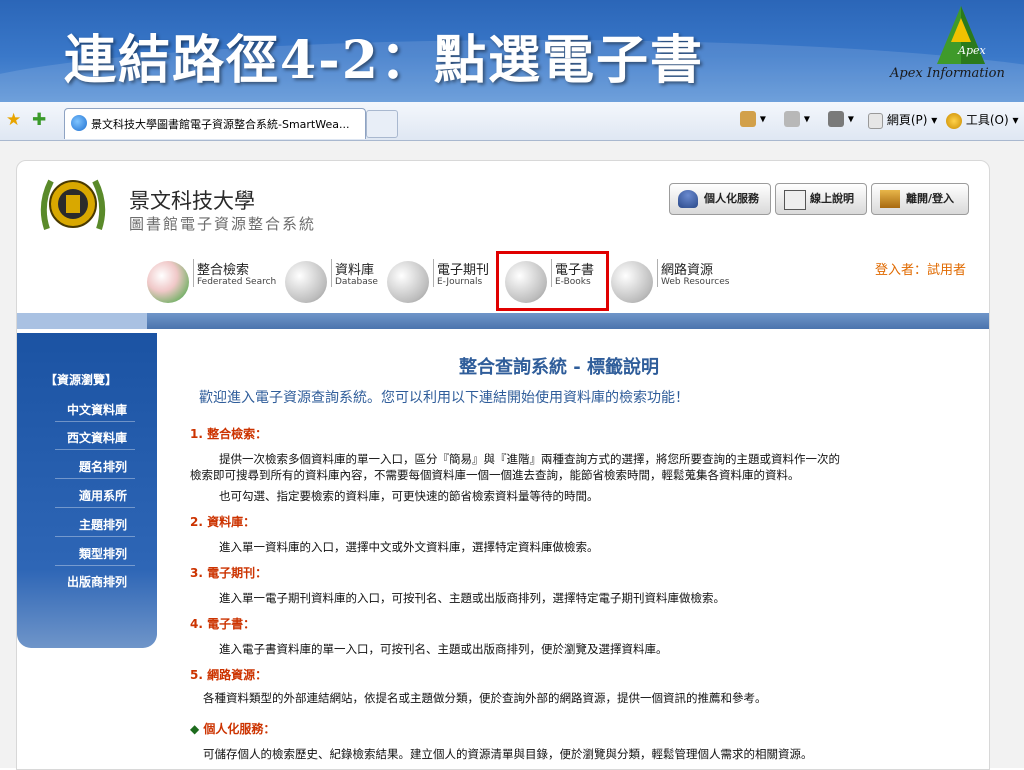 The height and width of the screenshot is (770, 1024). I want to click on e-journals-icon, so click(408, 282).